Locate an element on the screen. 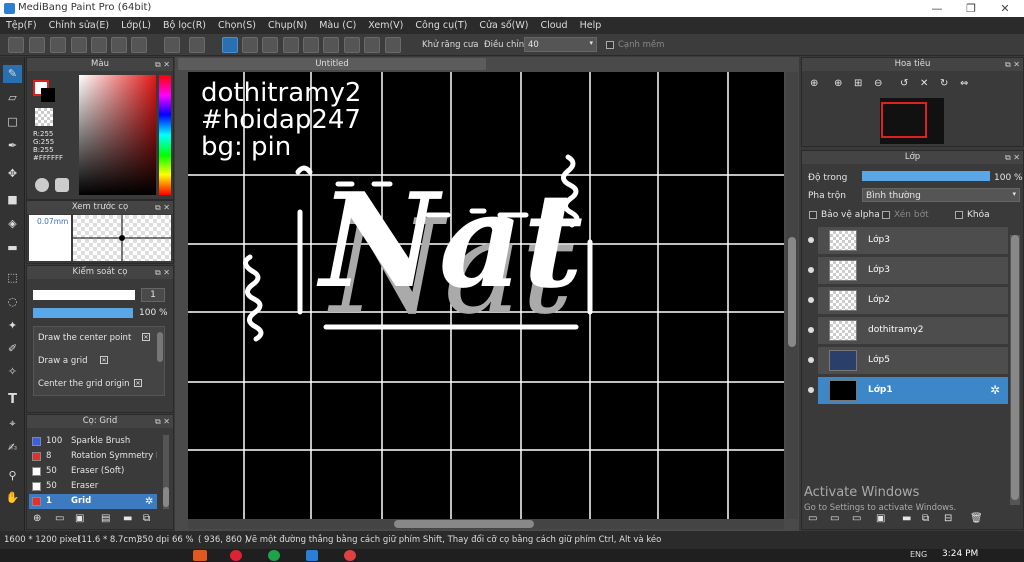  circle-snap-icon is located at coordinates (331, 45).